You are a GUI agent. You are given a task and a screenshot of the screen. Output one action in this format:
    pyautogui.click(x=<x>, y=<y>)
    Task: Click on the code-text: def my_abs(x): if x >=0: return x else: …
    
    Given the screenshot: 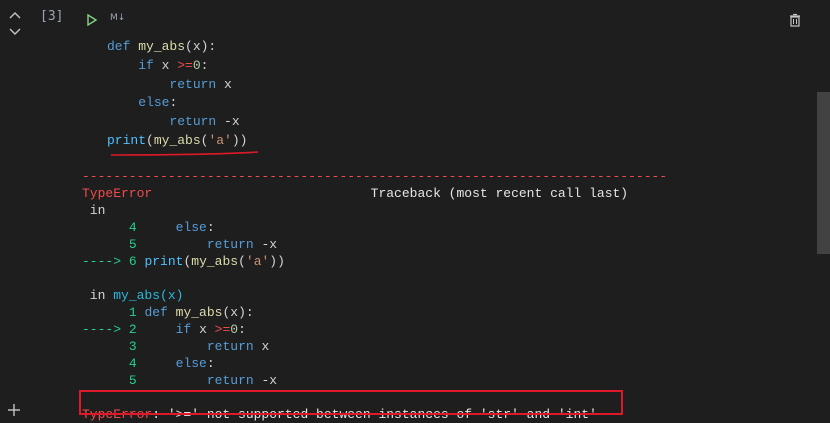 What is the action you would take?
    pyautogui.click(x=177, y=94)
    